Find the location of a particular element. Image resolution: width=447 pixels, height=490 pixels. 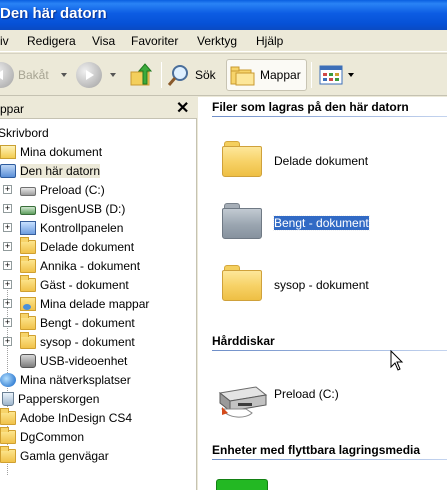

up-button is located at coordinates (142, 75).